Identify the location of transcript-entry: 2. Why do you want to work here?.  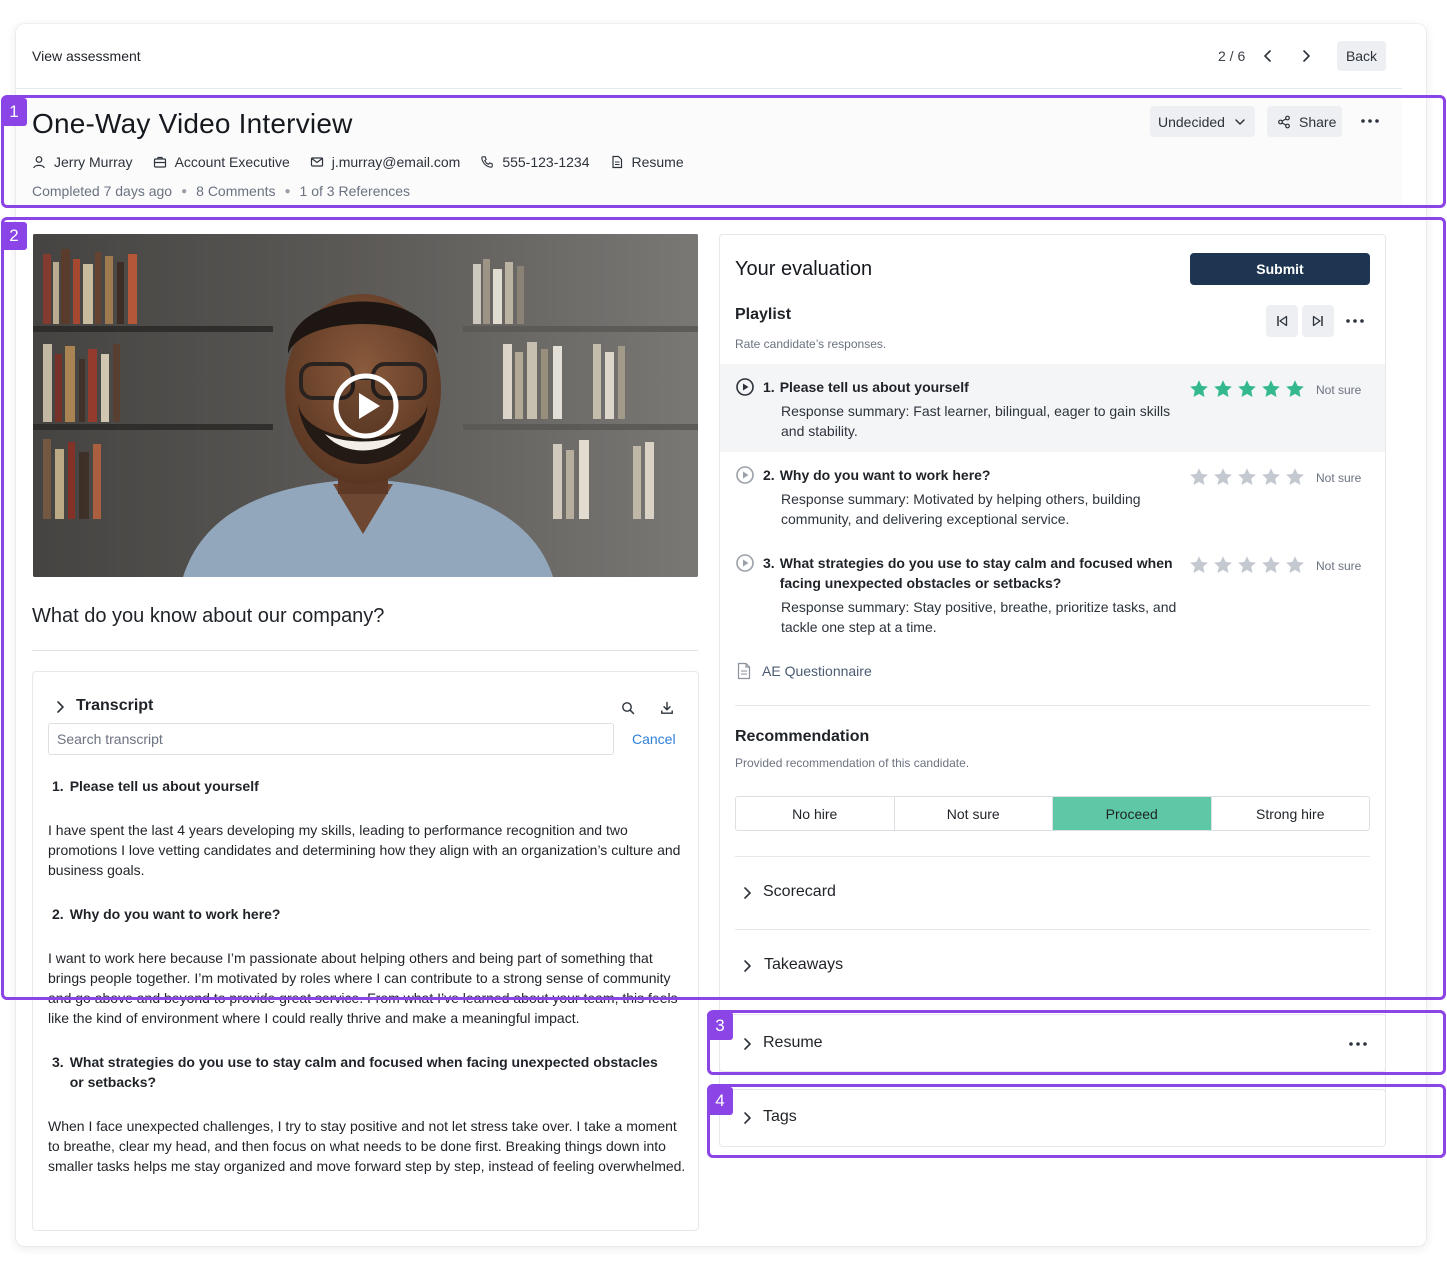
(367, 914).